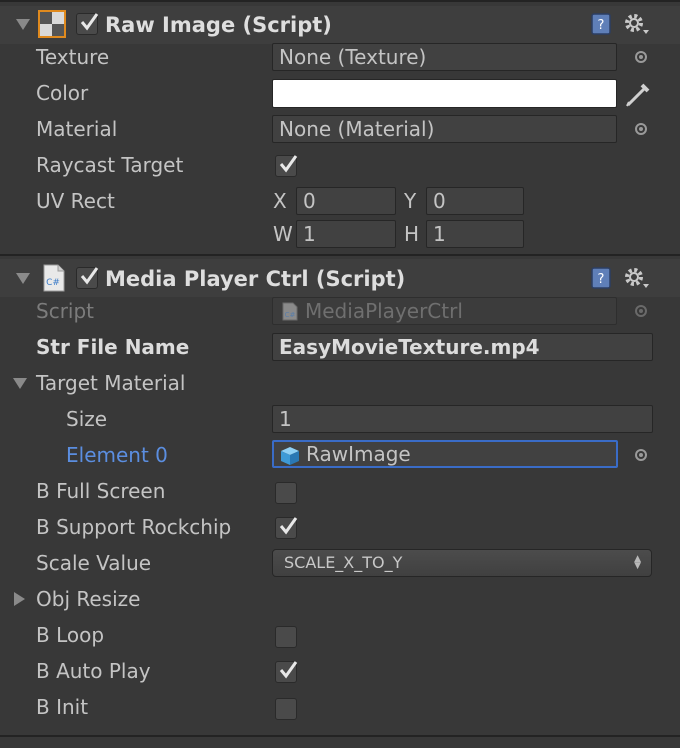  I want to click on element0-label: Element 0, so click(117, 455).